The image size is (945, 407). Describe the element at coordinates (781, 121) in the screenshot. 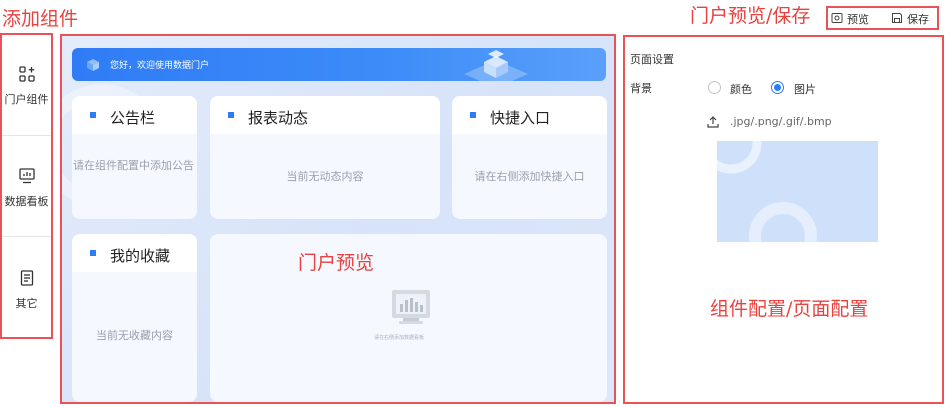

I see `upload-format-hint: .jpg/.png/.gif/.bmp` at that location.